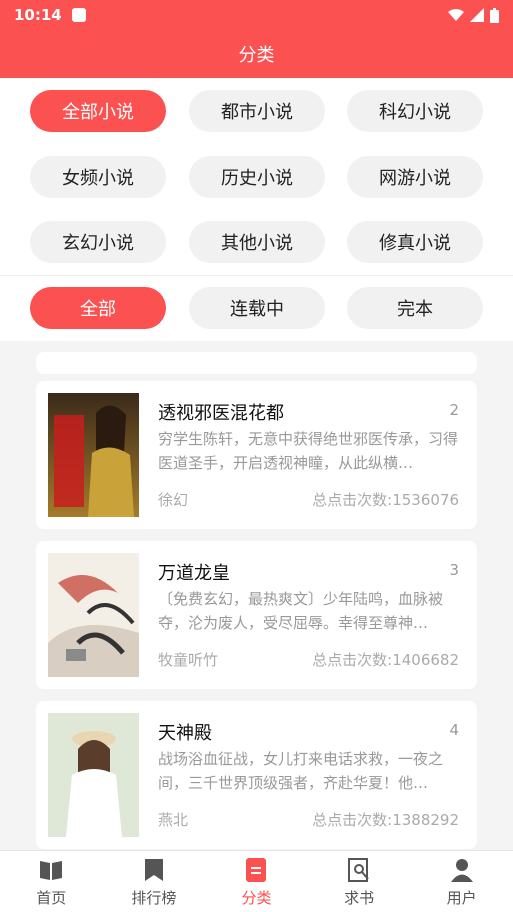  Describe the element at coordinates (454, 570) in the screenshot. I see `book-rank: 3` at that location.